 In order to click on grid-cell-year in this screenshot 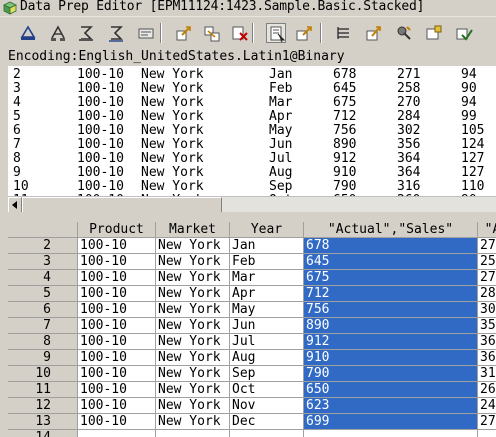, I will do `click(267, 433)`.